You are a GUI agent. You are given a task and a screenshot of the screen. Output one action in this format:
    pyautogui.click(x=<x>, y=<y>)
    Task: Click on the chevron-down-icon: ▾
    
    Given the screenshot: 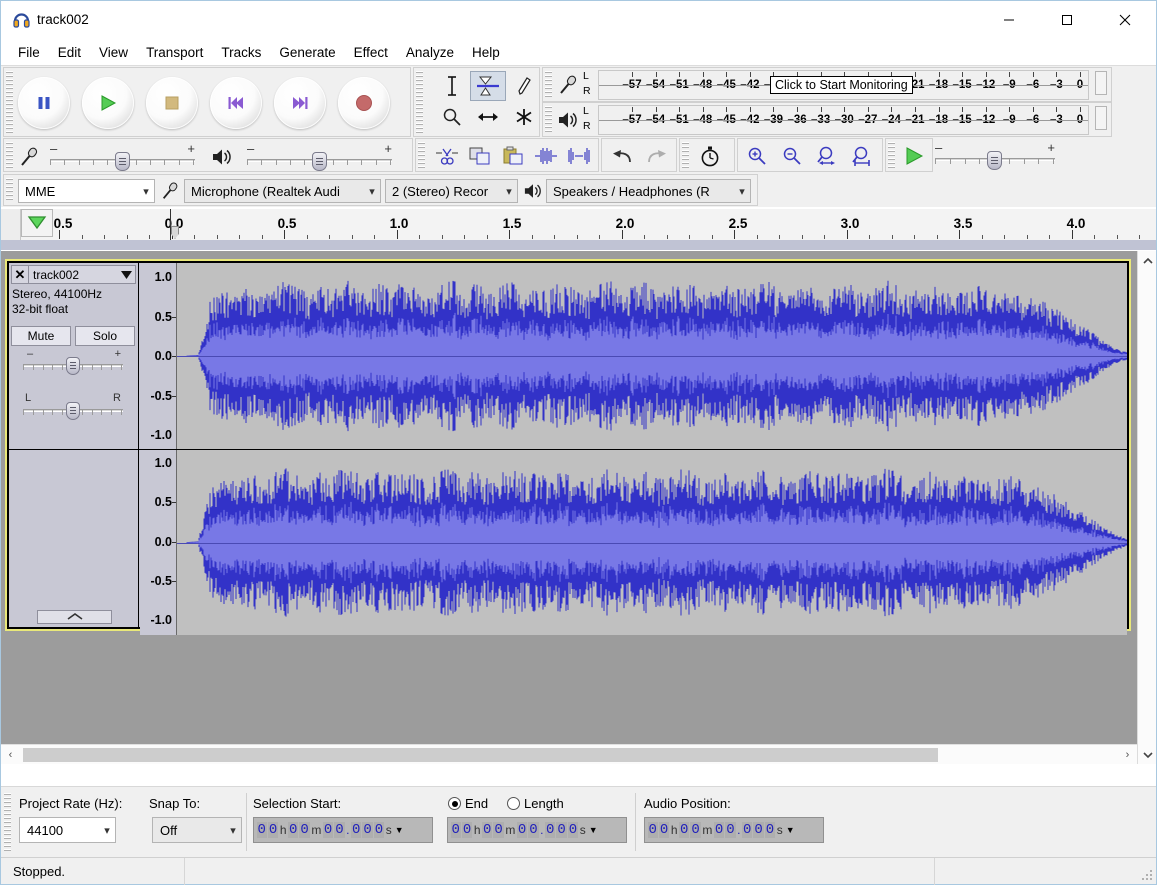 What is the action you would take?
    pyautogui.click(x=107, y=830)
    